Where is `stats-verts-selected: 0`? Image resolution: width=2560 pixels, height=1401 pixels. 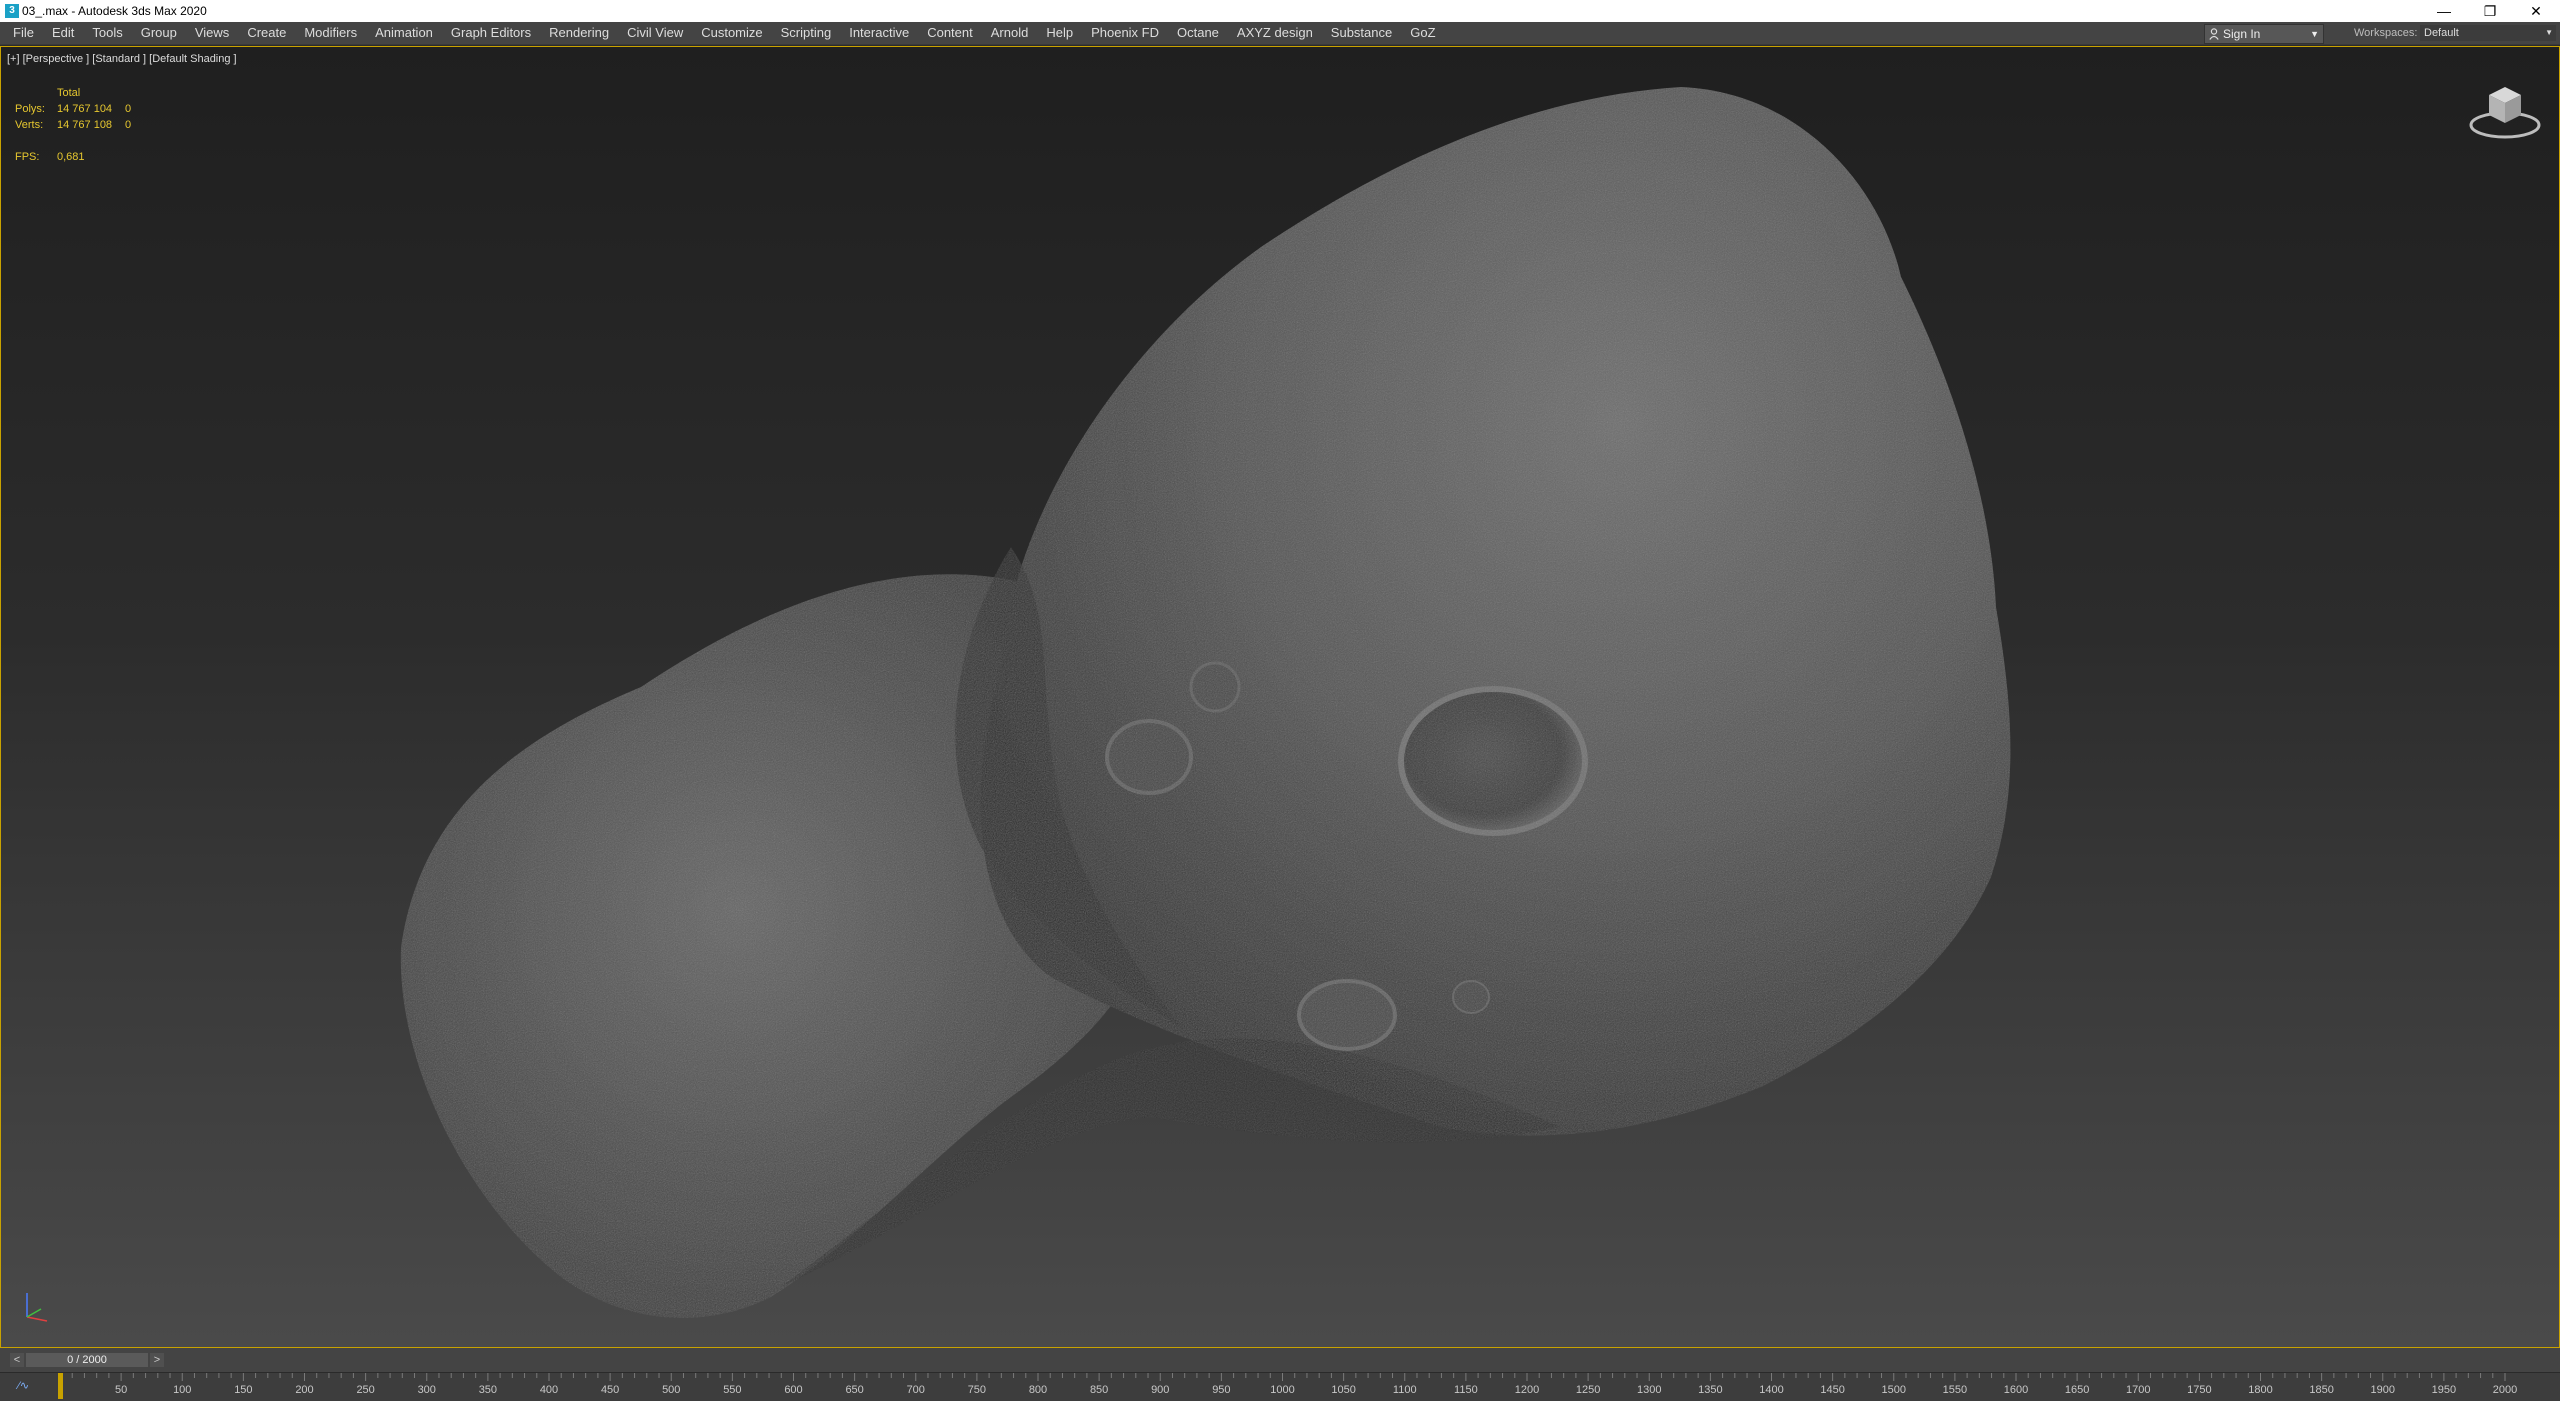
stats-verts-selected: 0 is located at coordinates (128, 125).